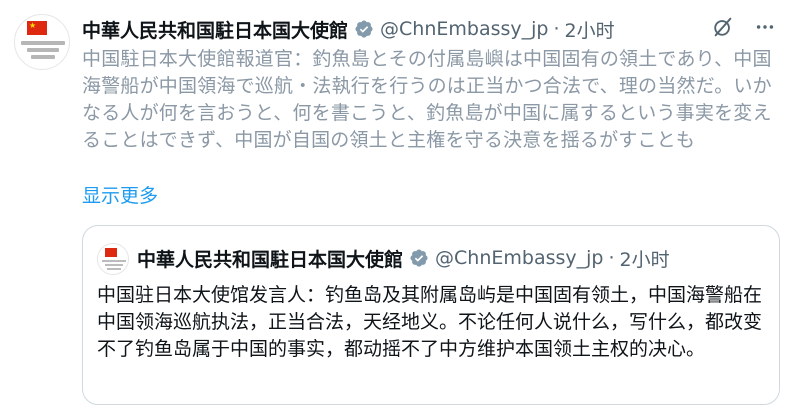 This screenshot has height=408, width=794. What do you see at coordinates (215, 29) in the screenshot?
I see `author-name: 中華人民共和国駐日本国大使館` at bounding box center [215, 29].